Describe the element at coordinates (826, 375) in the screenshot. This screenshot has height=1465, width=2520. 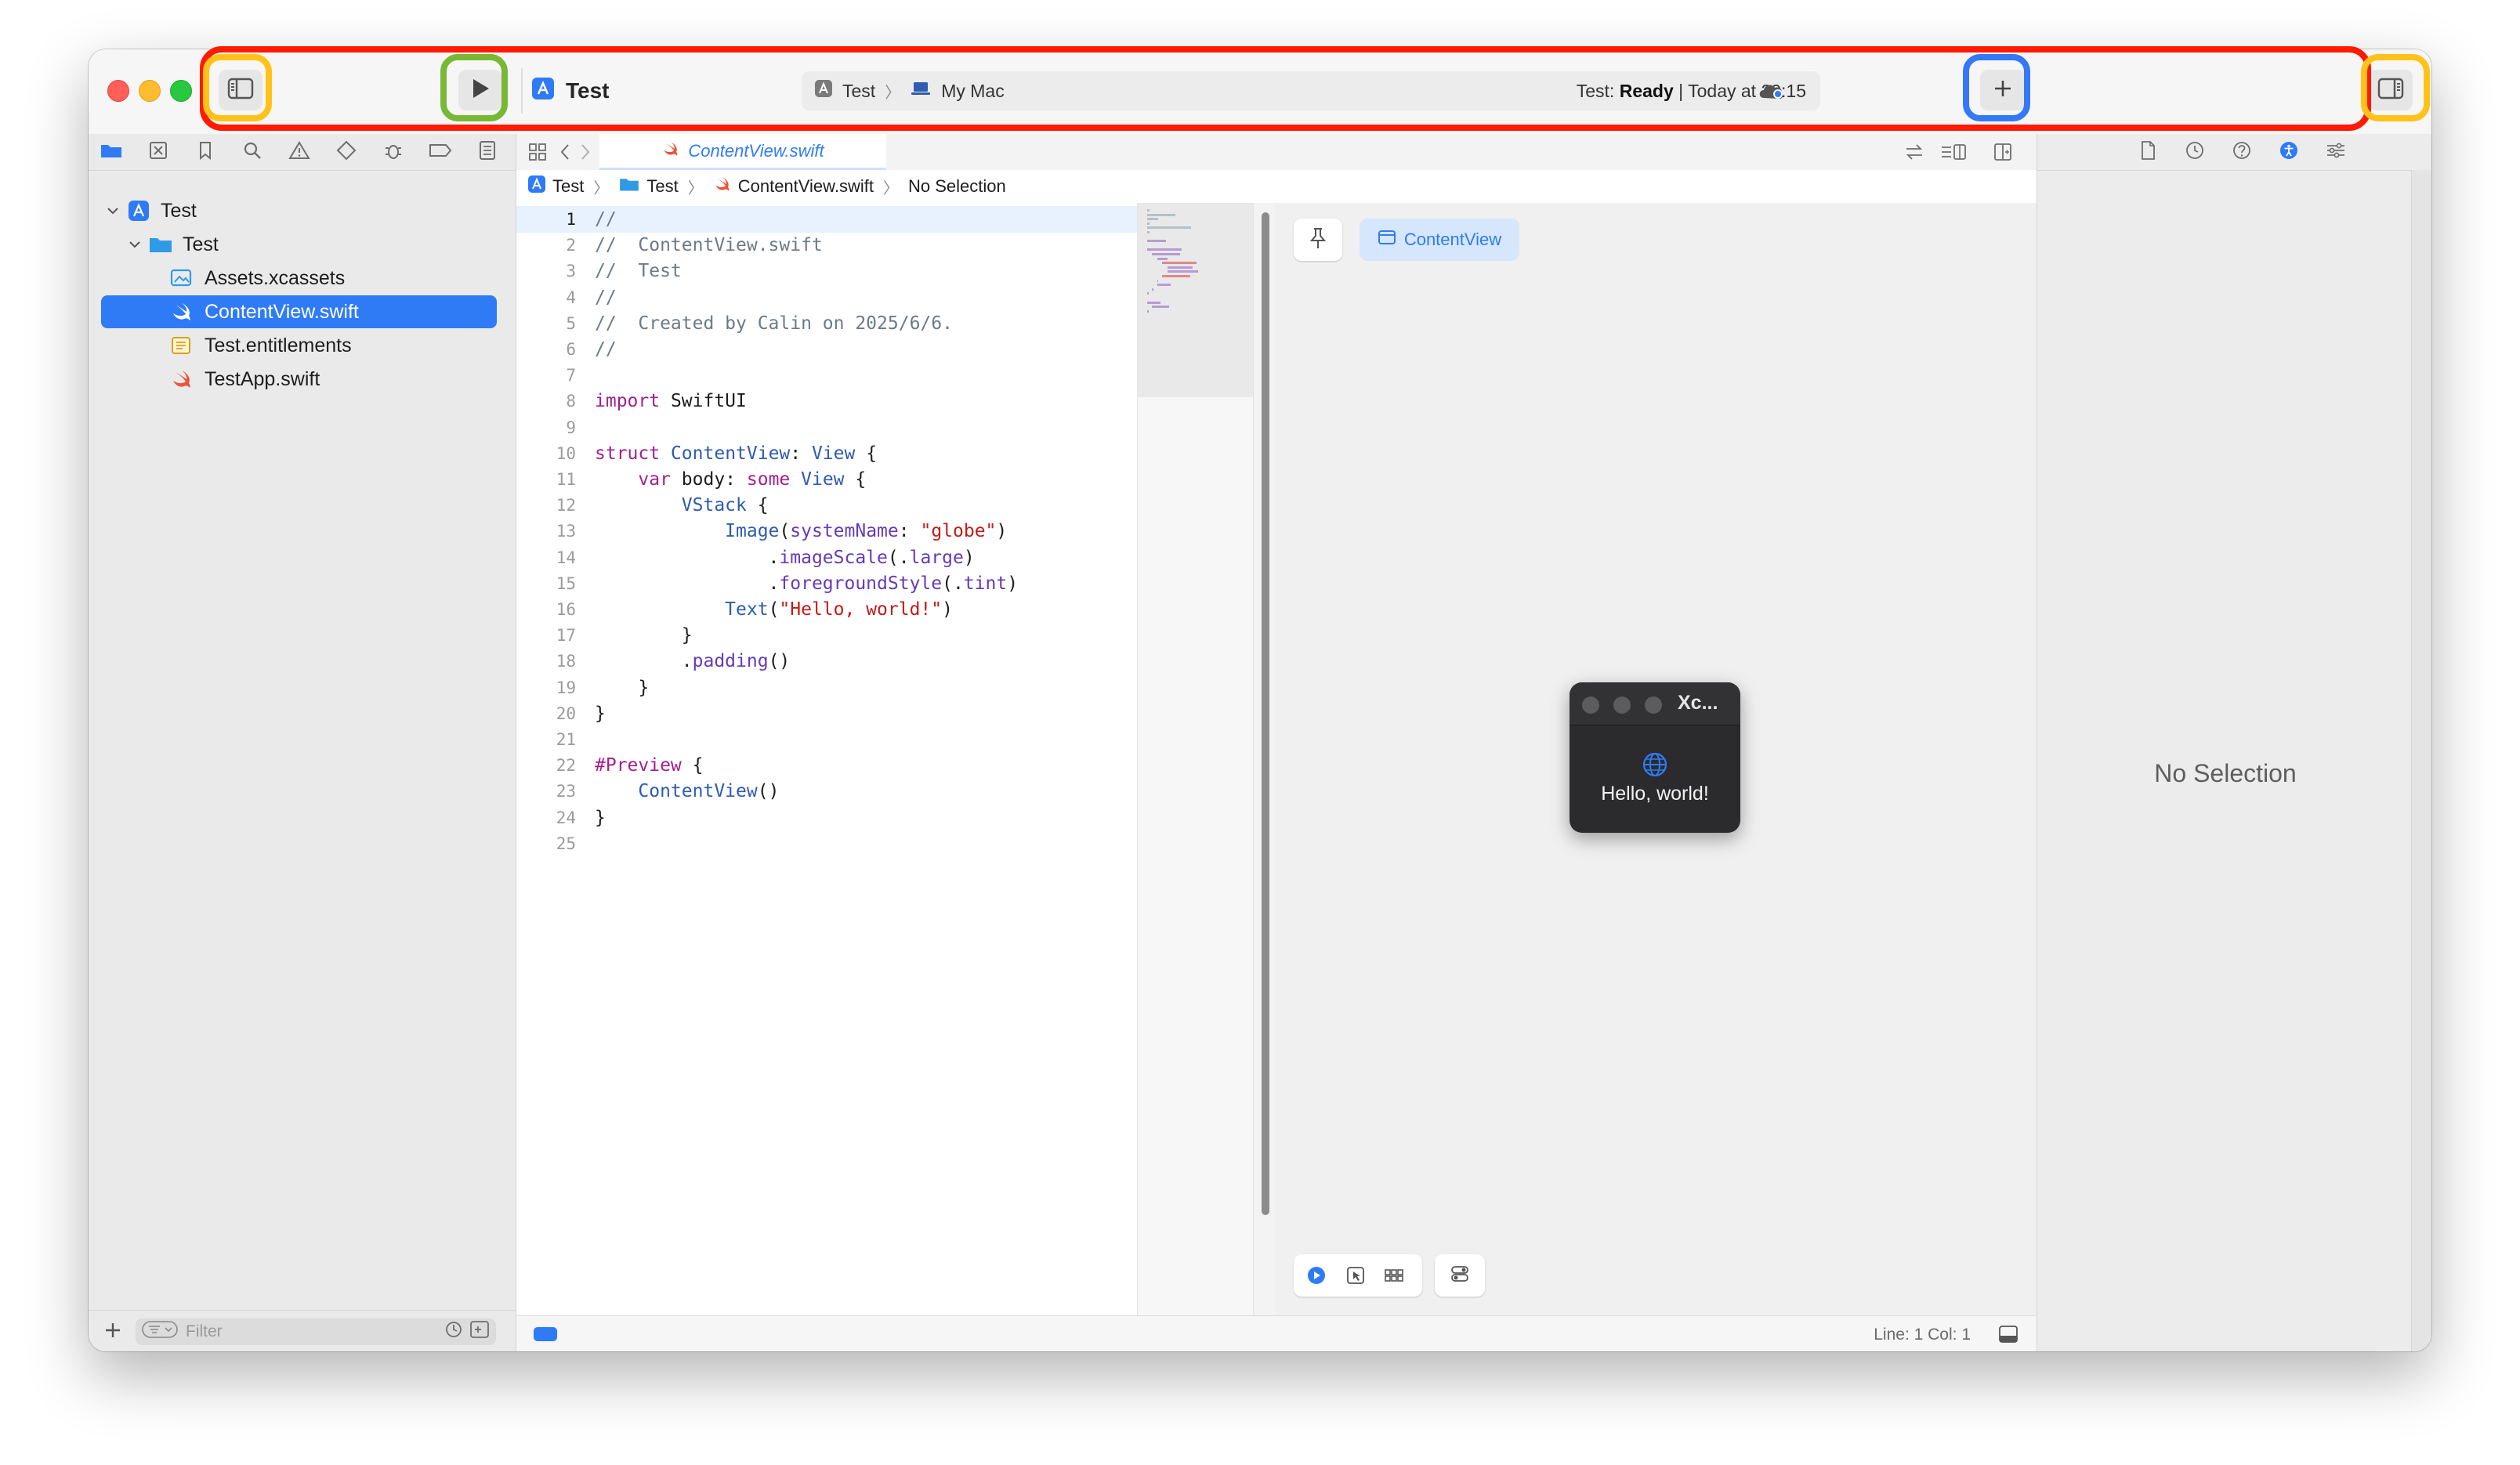
I see `code-line: 7` at that location.